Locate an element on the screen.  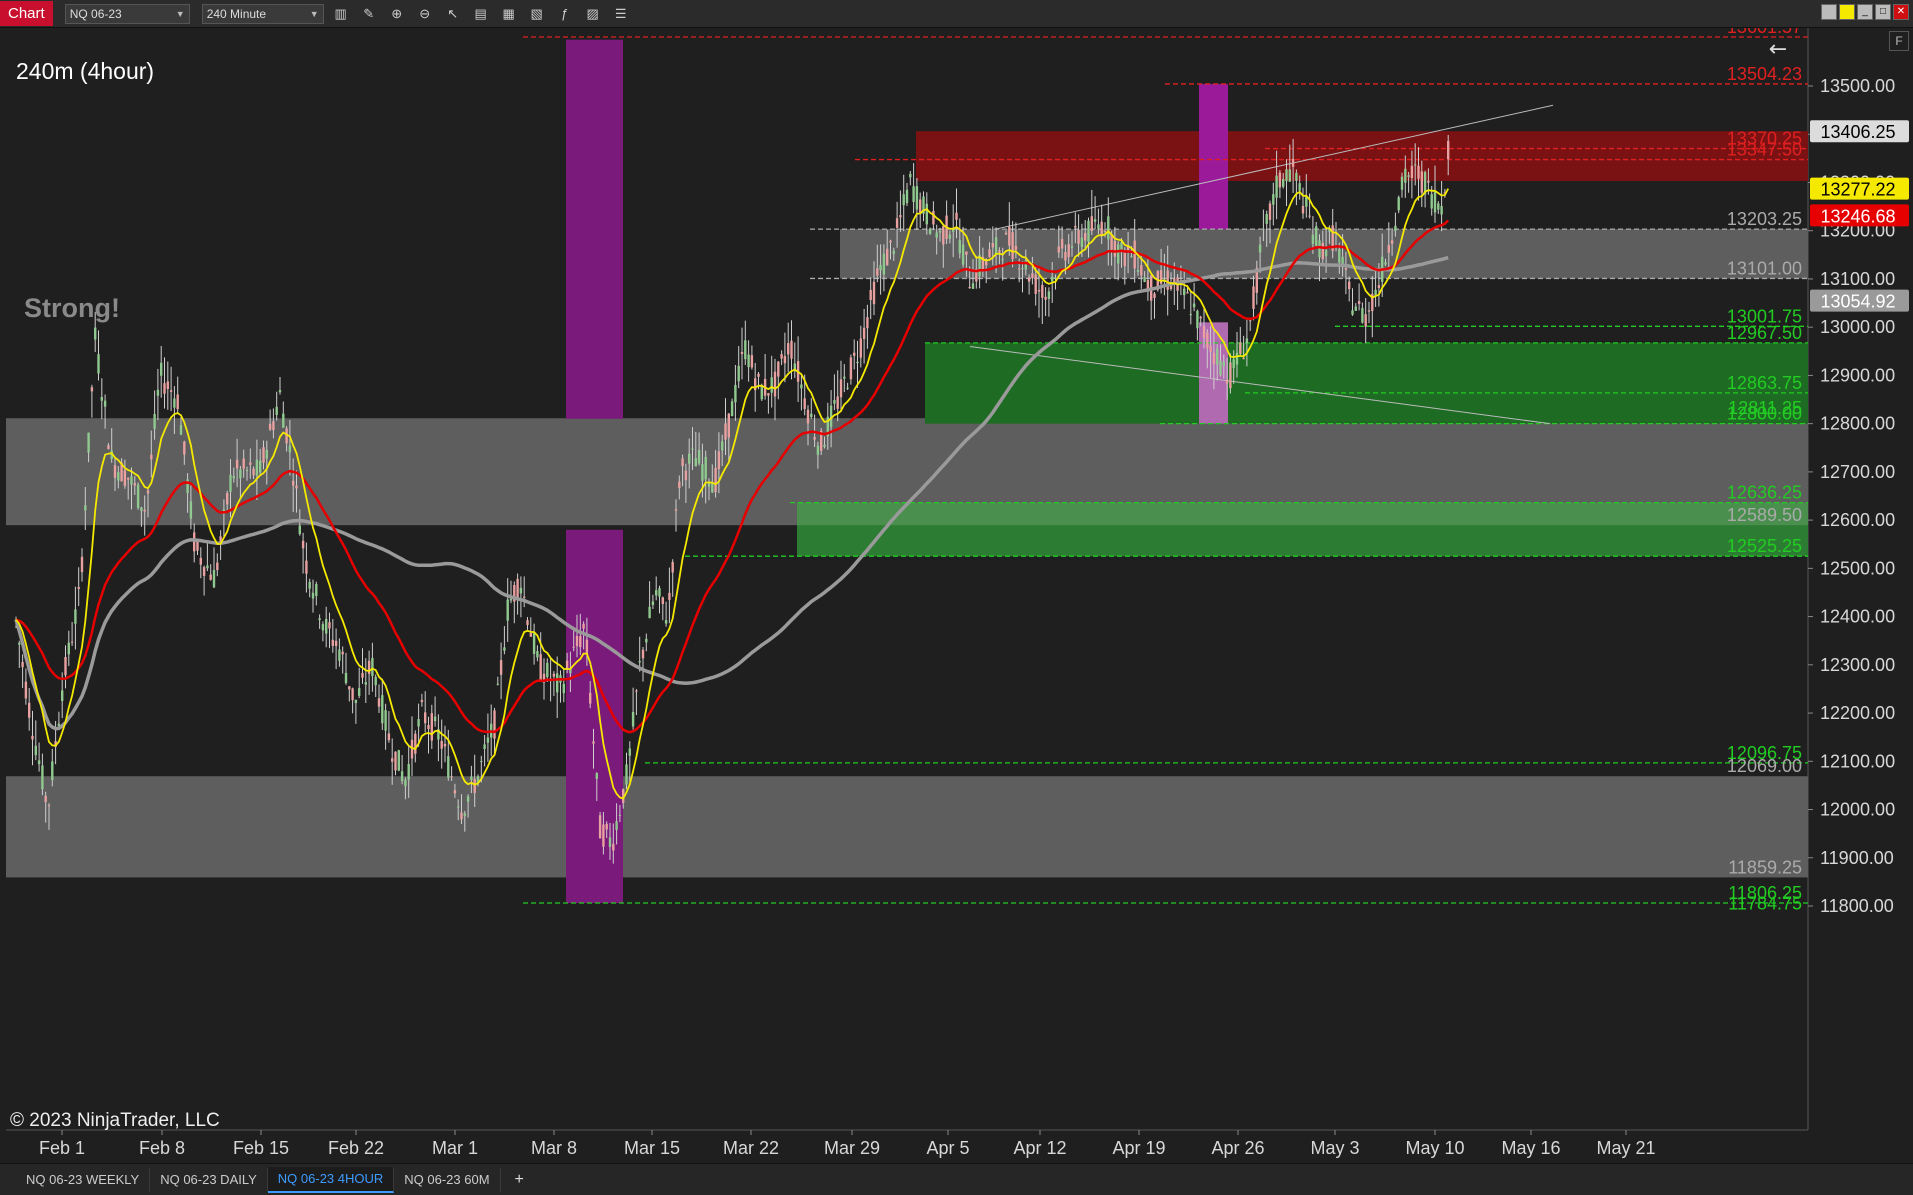
tab-60m: NQ 06-23 60M is located at coordinates (447, 1179).